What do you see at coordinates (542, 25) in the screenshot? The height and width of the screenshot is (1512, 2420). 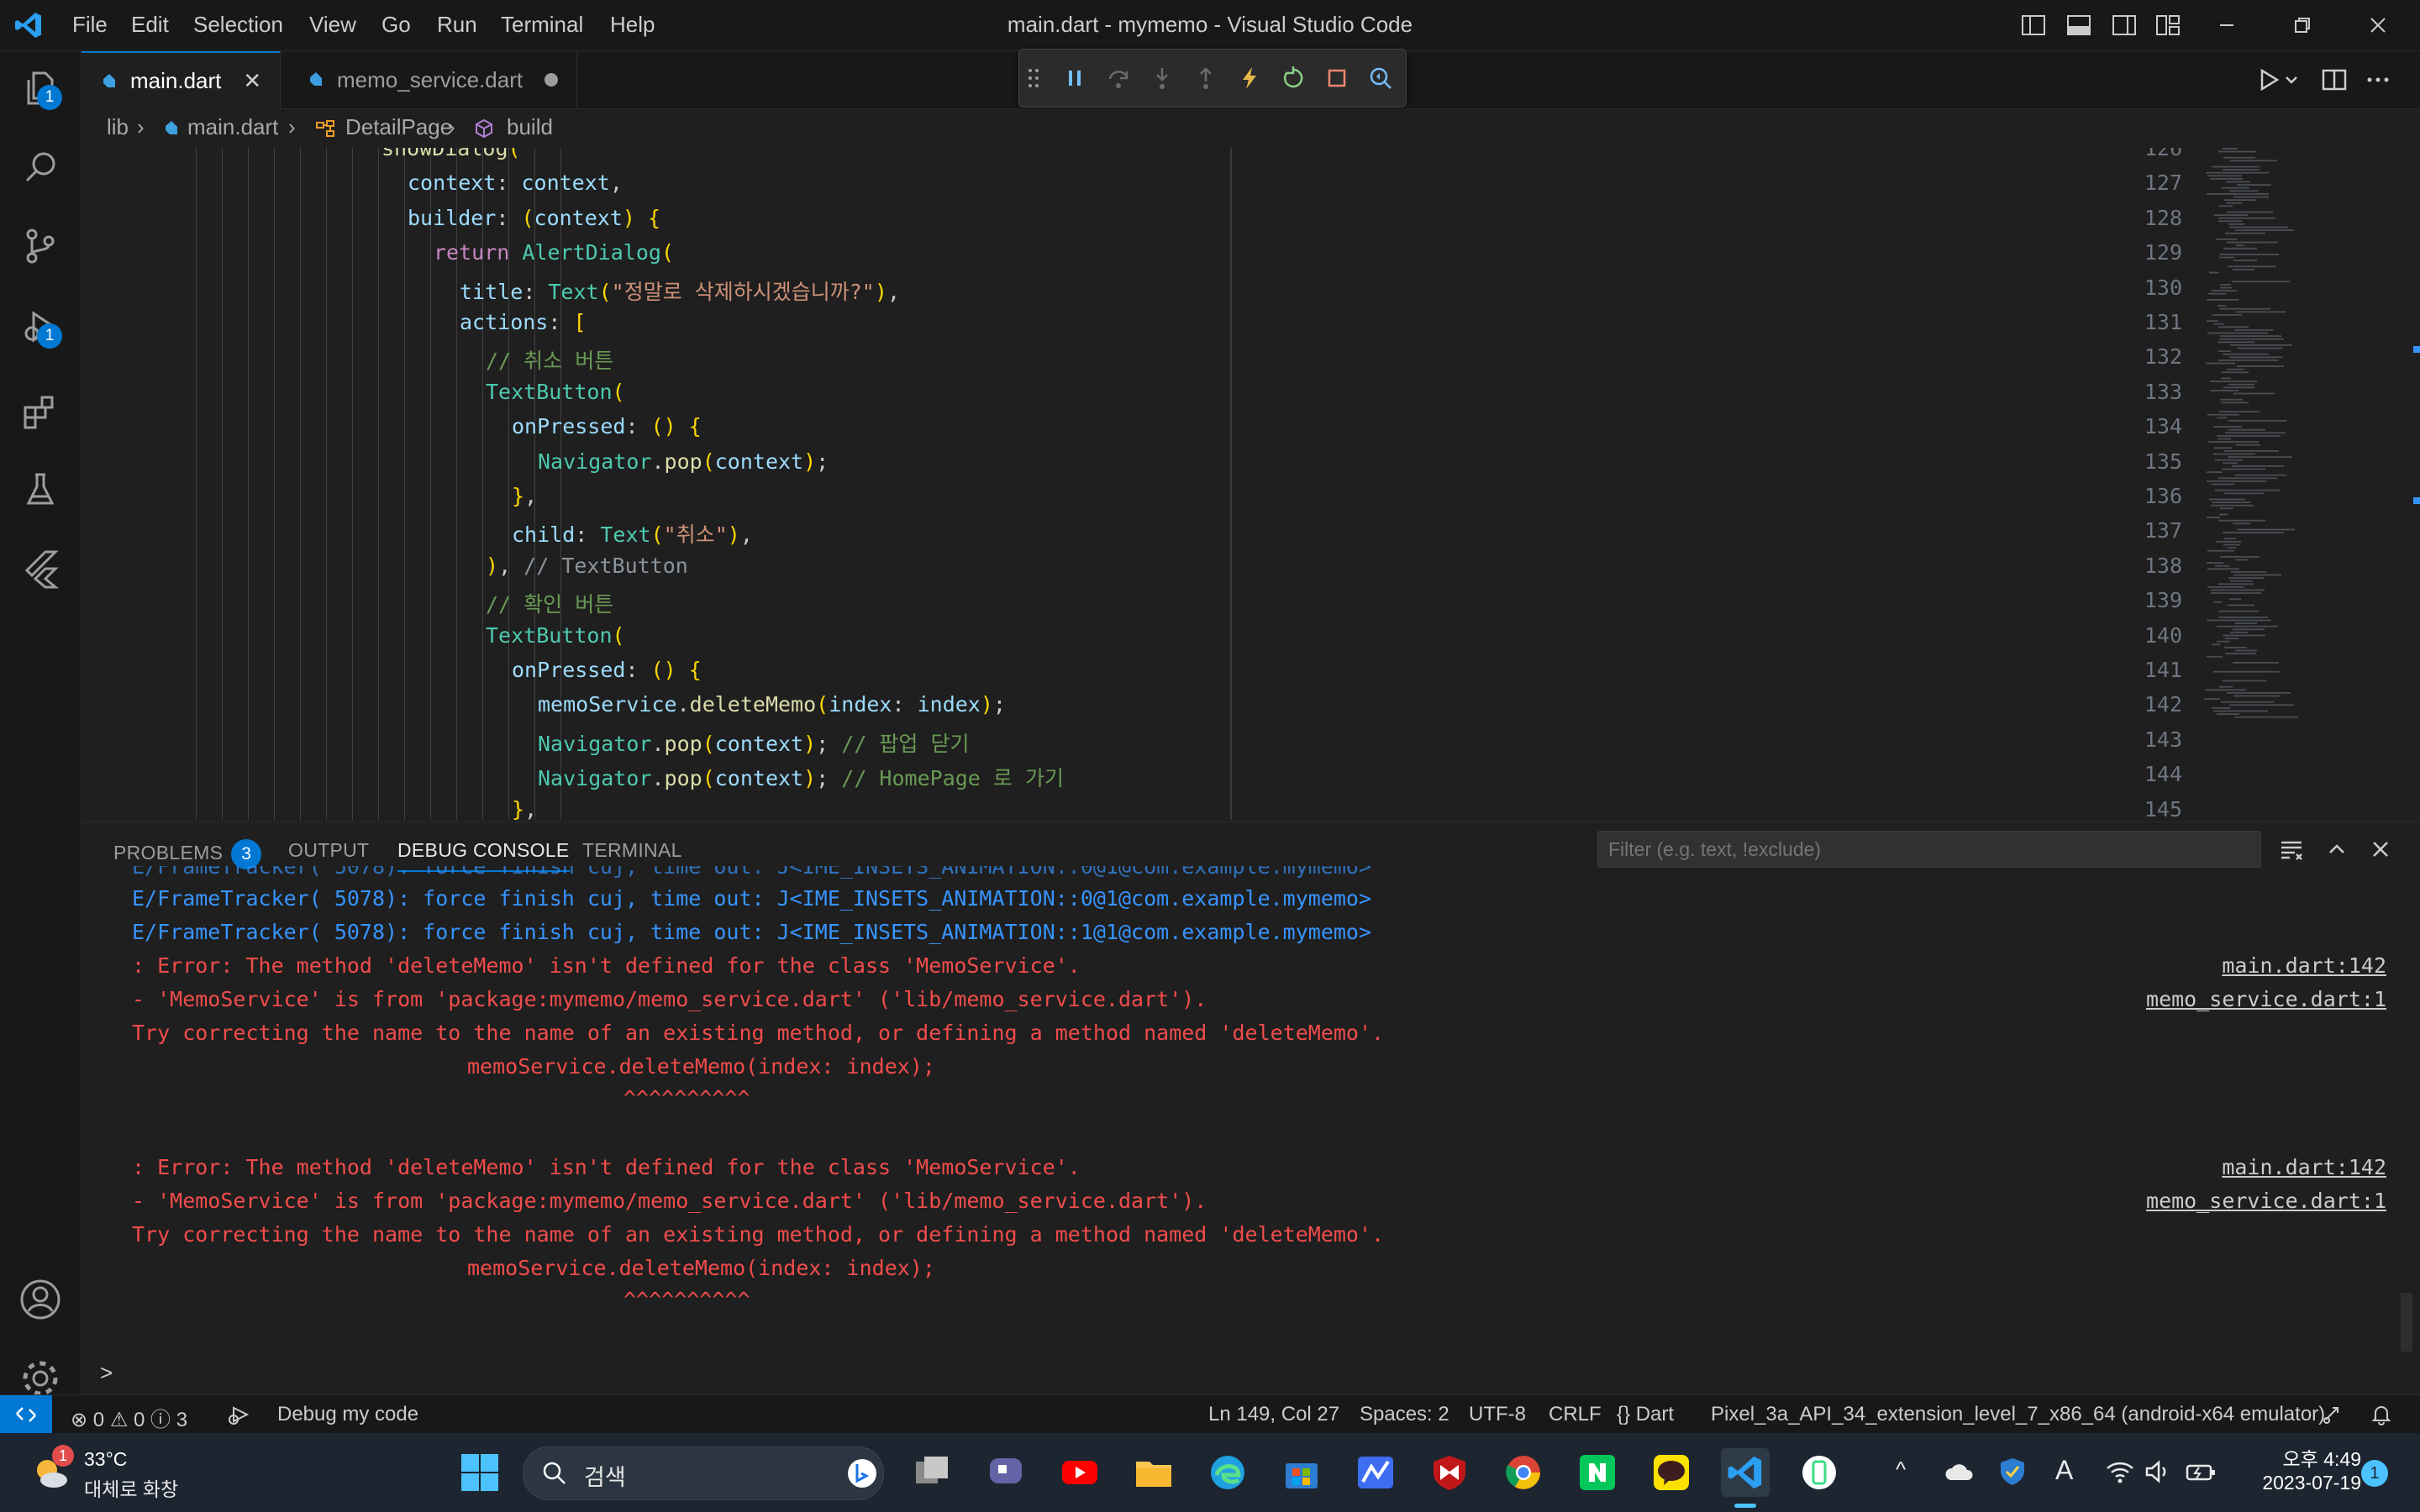 I see `menu-terminal: Terminal` at bounding box center [542, 25].